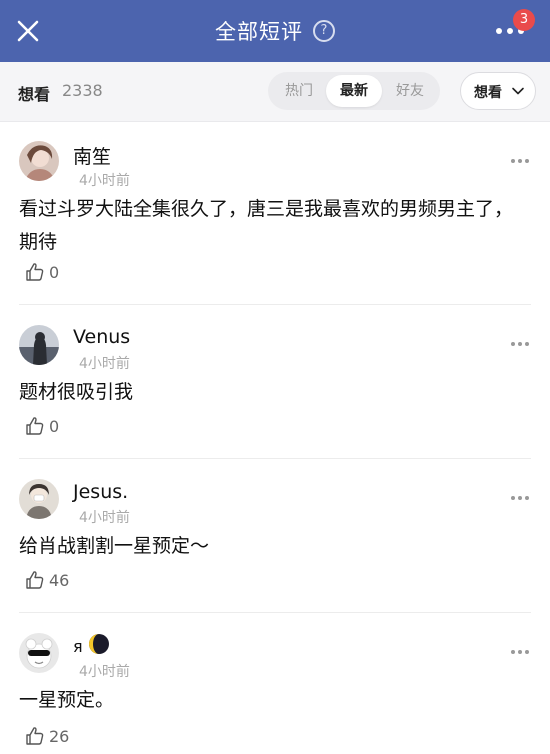 Image resolution: width=550 pixels, height=754 pixels. I want to click on close-button, so click(28, 31).